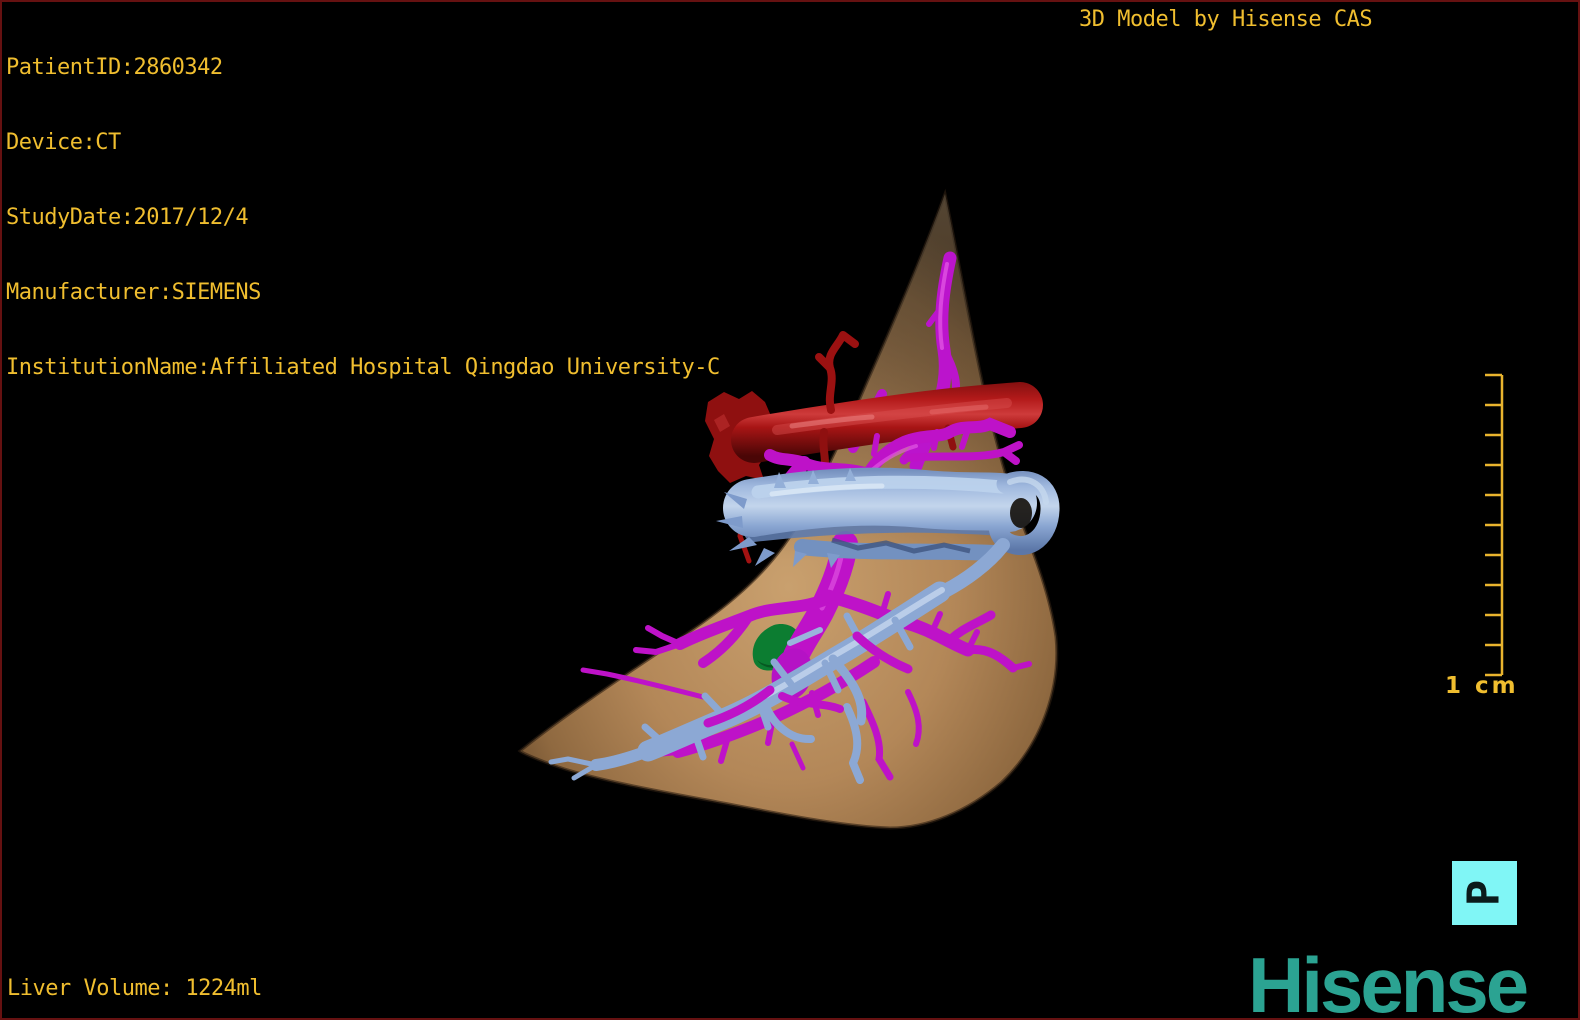 This screenshot has width=1580, height=1020. What do you see at coordinates (114, 67) in the screenshot?
I see `patient-id-line: PatientID:2860342` at bounding box center [114, 67].